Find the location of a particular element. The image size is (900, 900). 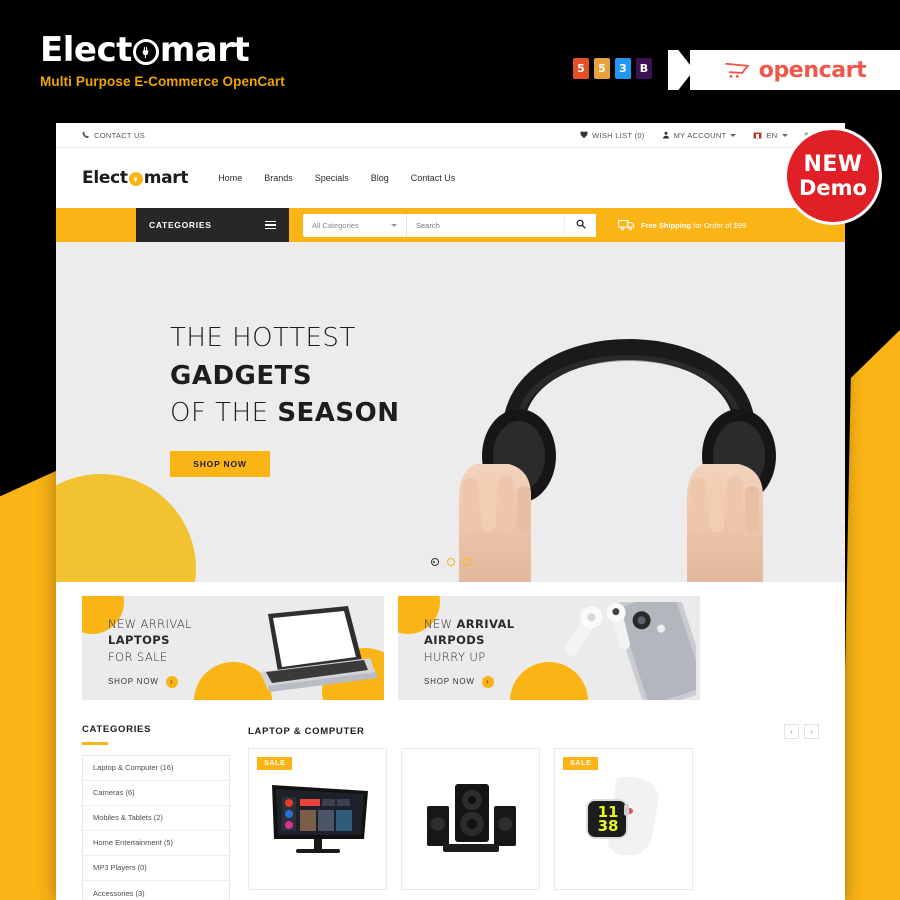

bootstrap-badge: B is located at coordinates (644, 68).